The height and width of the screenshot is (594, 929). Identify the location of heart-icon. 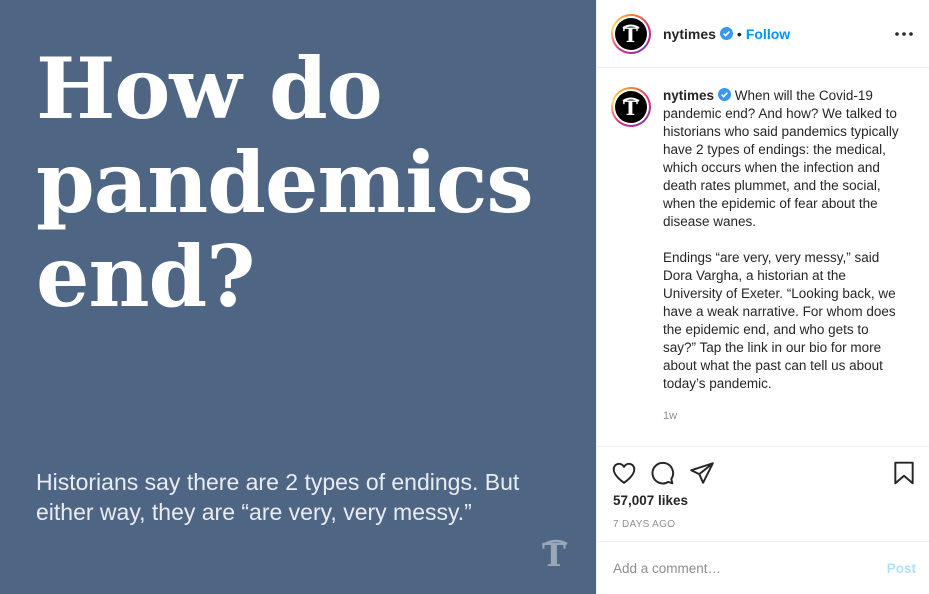
(624, 473).